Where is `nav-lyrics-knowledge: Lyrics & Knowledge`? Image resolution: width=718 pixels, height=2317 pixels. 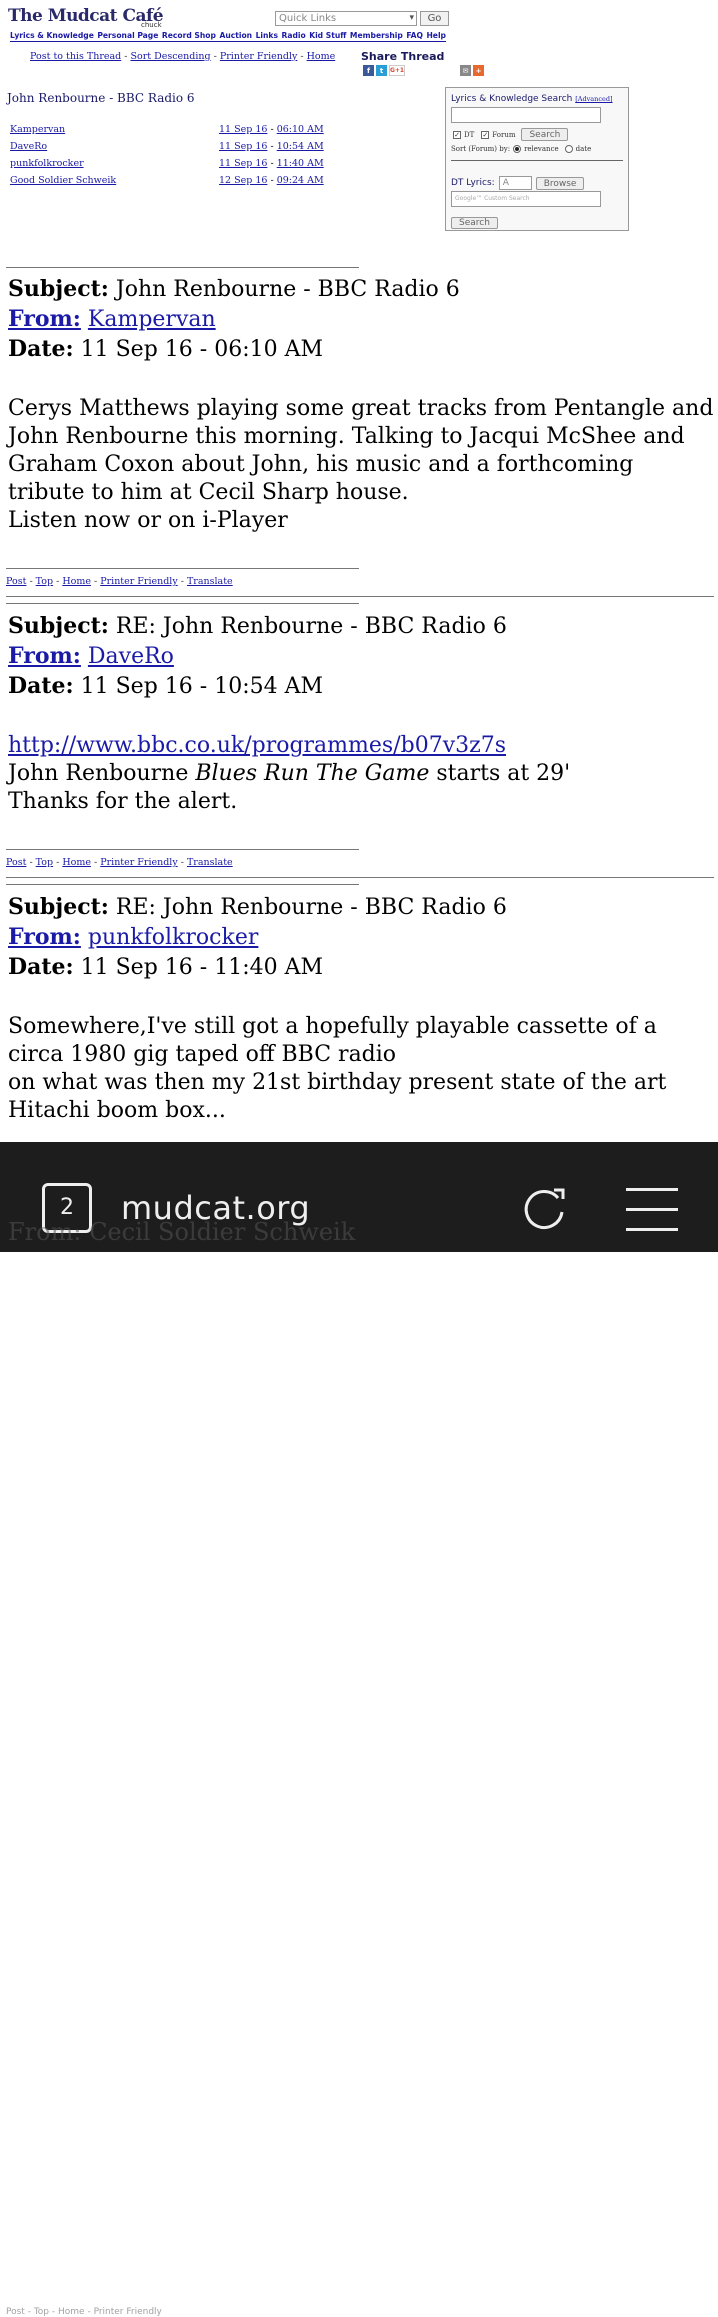 nav-lyrics-knowledge: Lyrics & Knowledge is located at coordinates (52, 35).